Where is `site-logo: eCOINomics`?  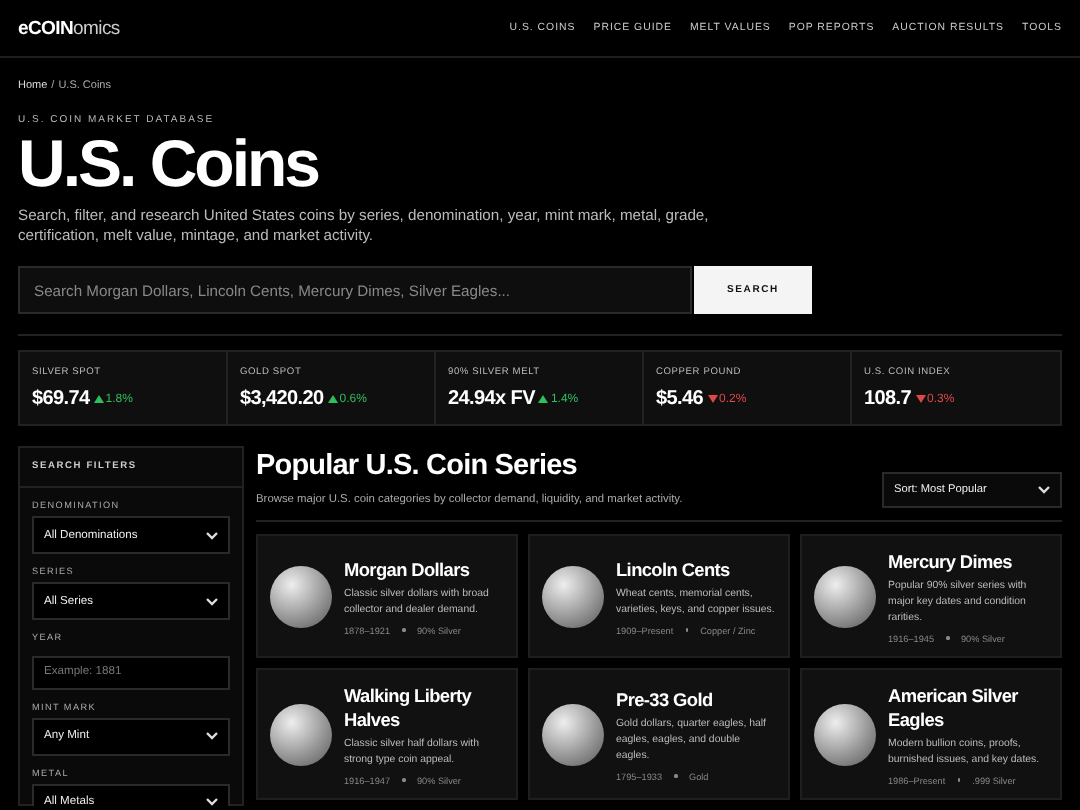
site-logo: eCOINomics is located at coordinates (69, 28).